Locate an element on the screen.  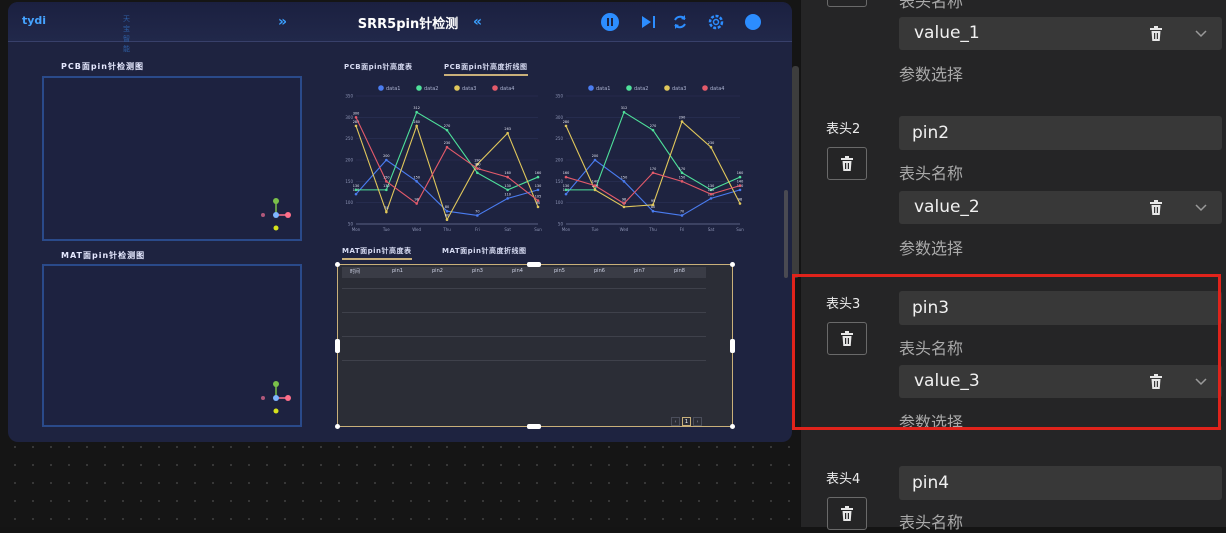
y-tick-label: 50 is located at coordinates (561, 224).